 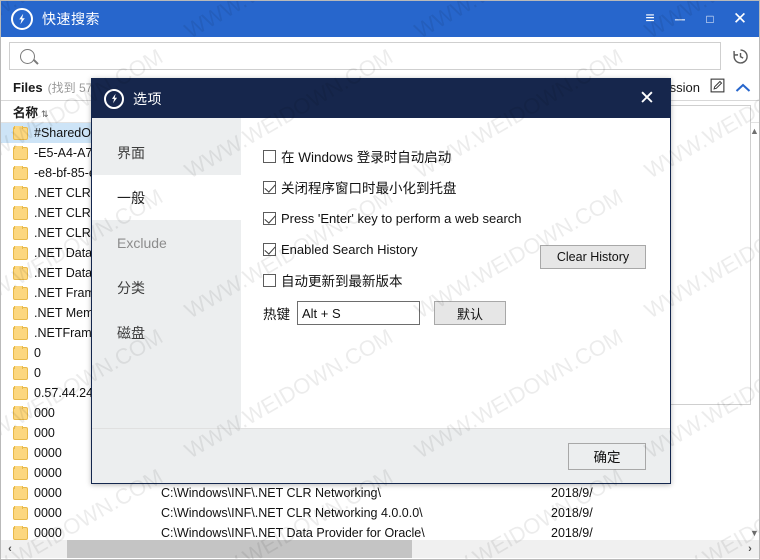 I want to click on minimize-icon: ─, so click(x=680, y=19).